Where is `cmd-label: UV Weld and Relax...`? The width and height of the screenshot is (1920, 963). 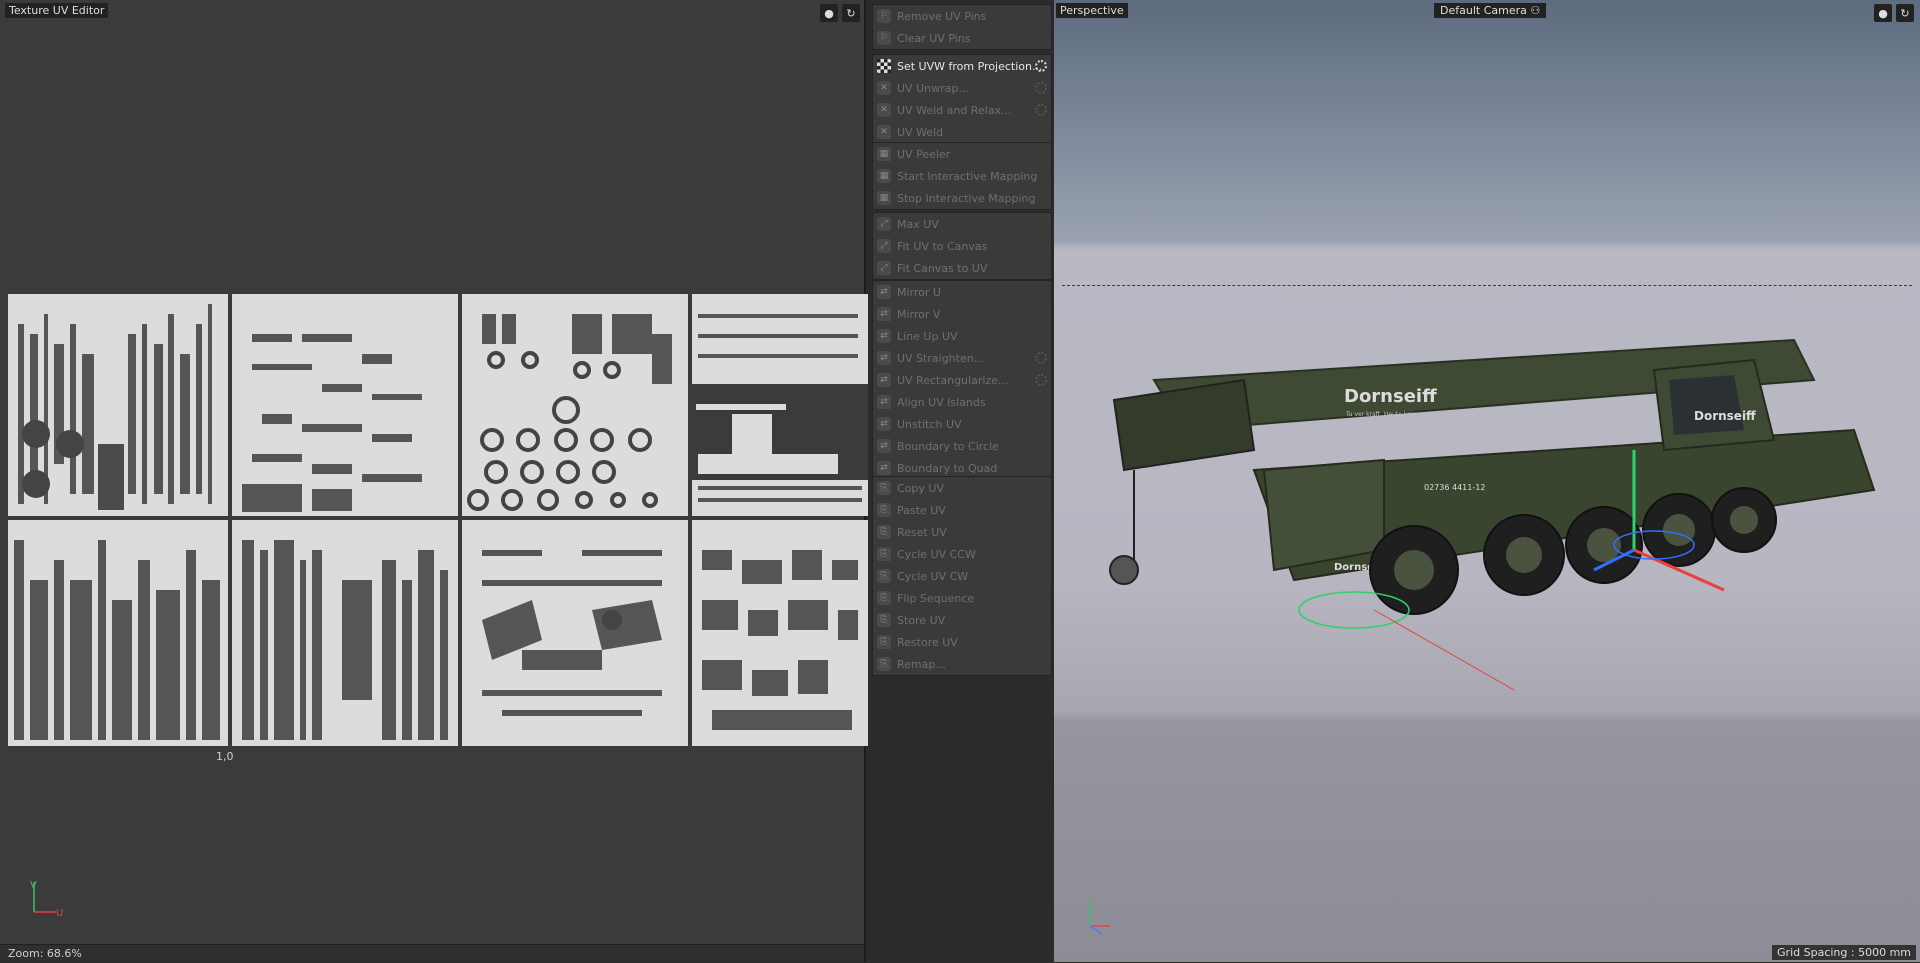 cmd-label: UV Weld and Relax... is located at coordinates (954, 110).